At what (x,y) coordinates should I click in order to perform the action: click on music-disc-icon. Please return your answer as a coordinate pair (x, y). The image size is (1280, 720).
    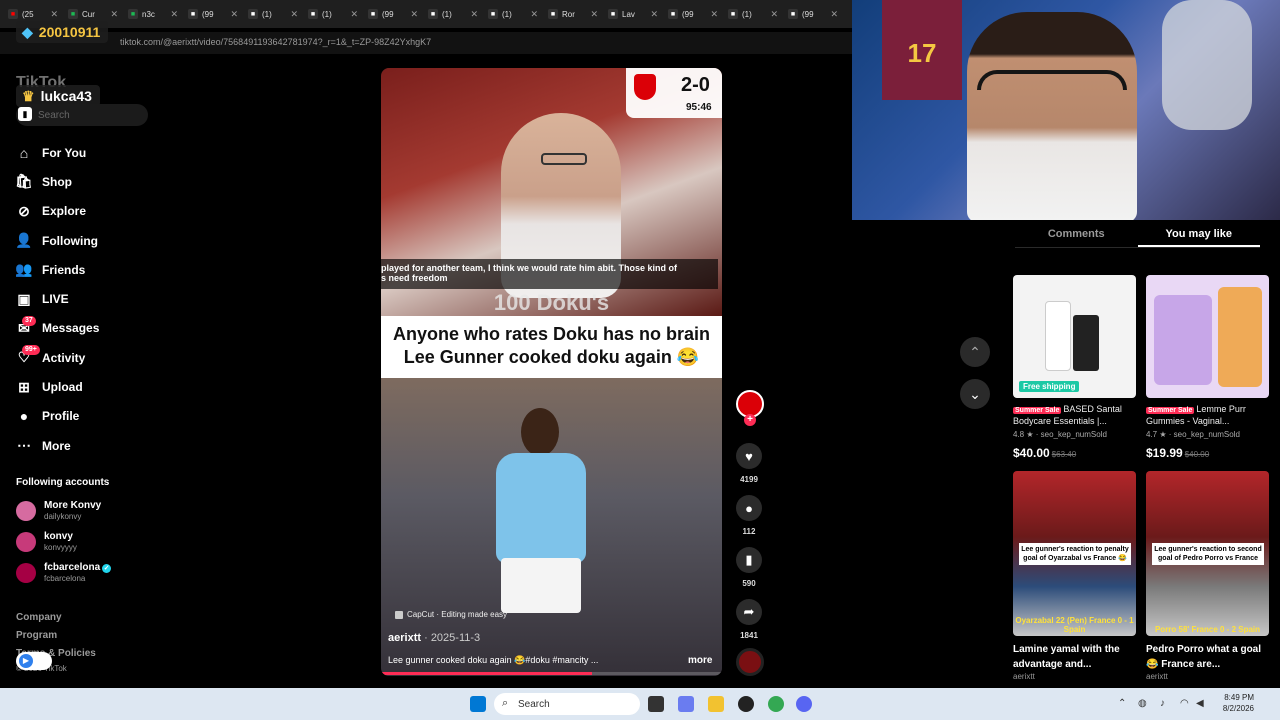
    Looking at the image, I should click on (750, 662).